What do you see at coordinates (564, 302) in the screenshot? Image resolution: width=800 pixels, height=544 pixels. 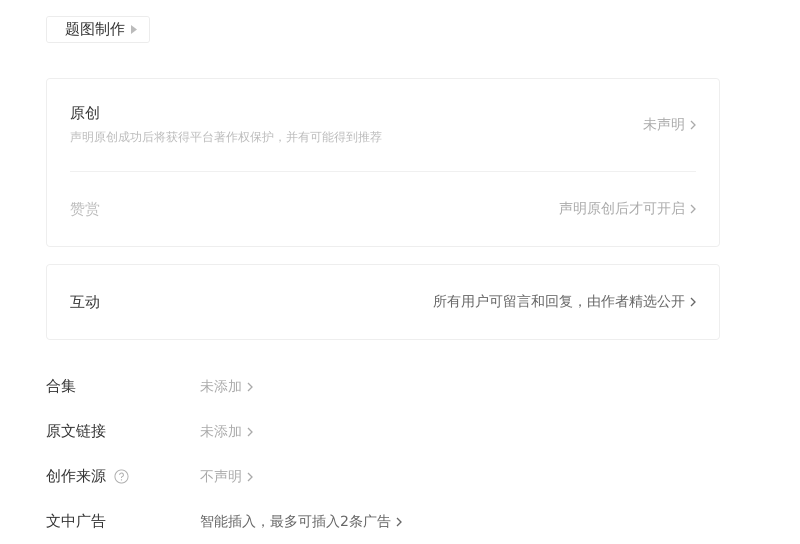 I see `setting-link: 所有用户可留言和回复，由作者精选公开` at bounding box center [564, 302].